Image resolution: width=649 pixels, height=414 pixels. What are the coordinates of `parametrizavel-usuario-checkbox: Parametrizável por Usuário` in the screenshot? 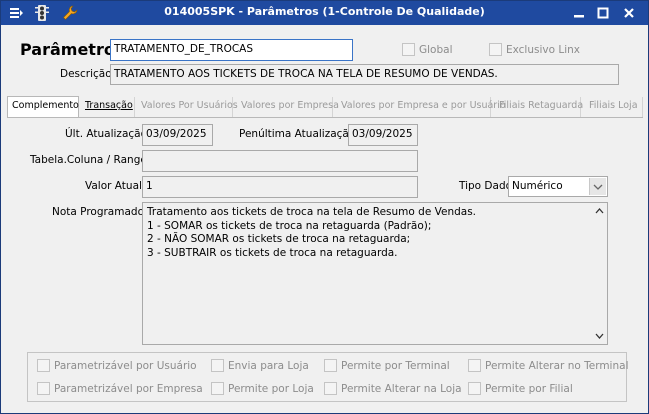 It's located at (117, 365).